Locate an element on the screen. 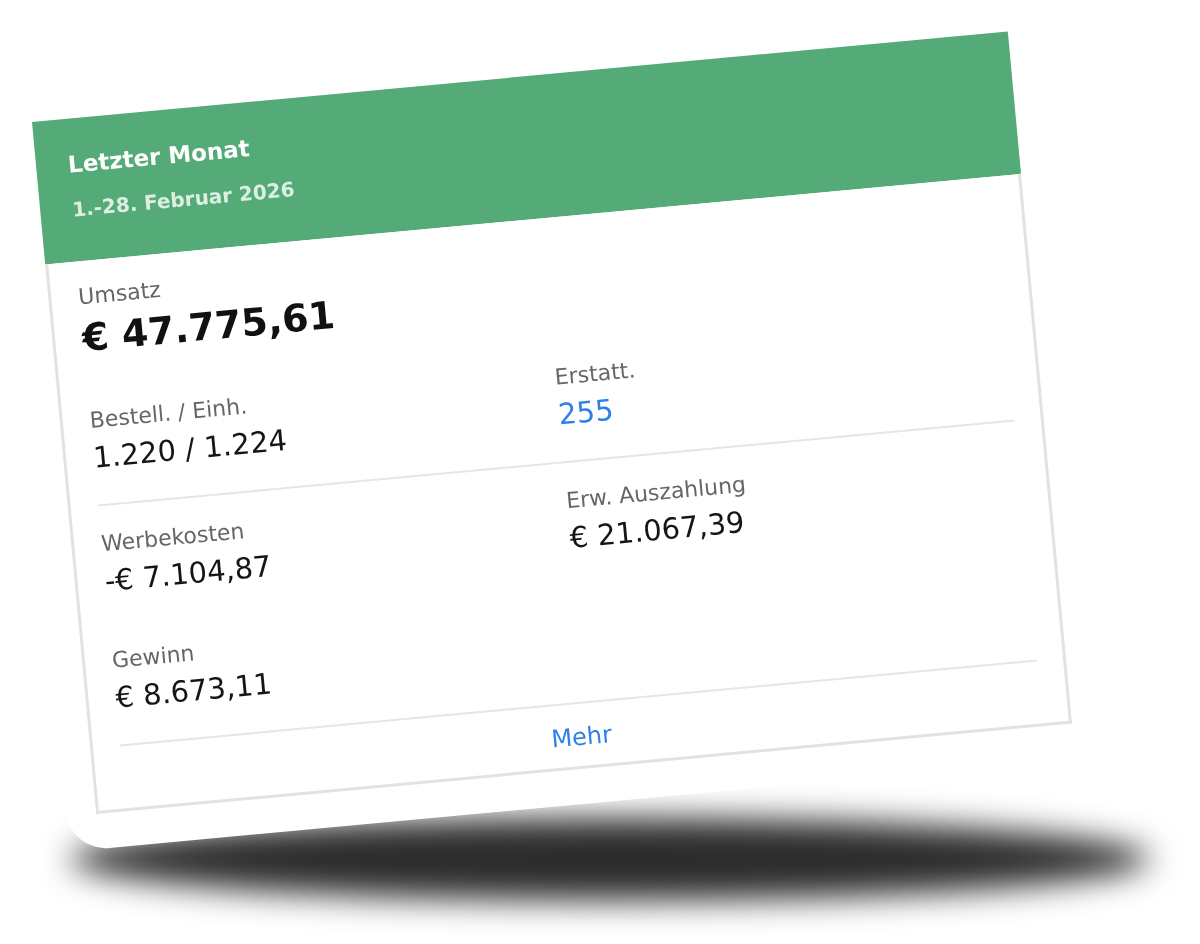  more-link: Mehr is located at coordinates (582, 737).